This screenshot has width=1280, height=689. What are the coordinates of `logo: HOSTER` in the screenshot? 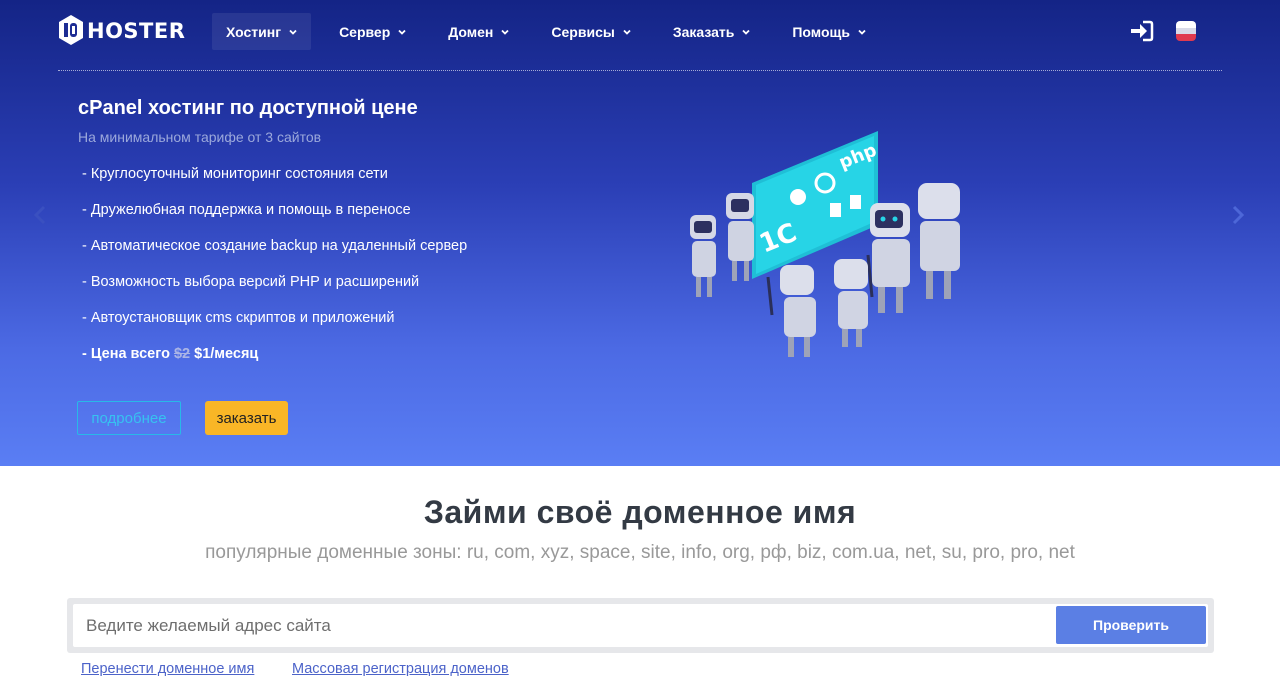 It's located at (121, 31).